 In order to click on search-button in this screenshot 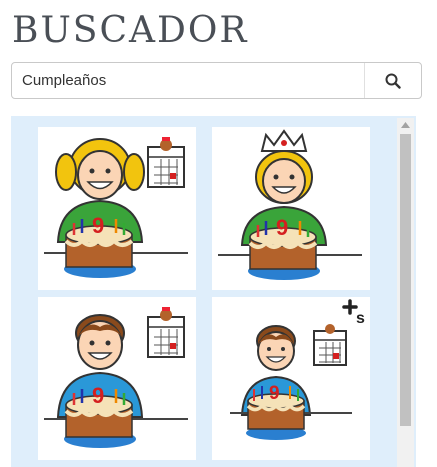, I will do `click(392, 80)`.